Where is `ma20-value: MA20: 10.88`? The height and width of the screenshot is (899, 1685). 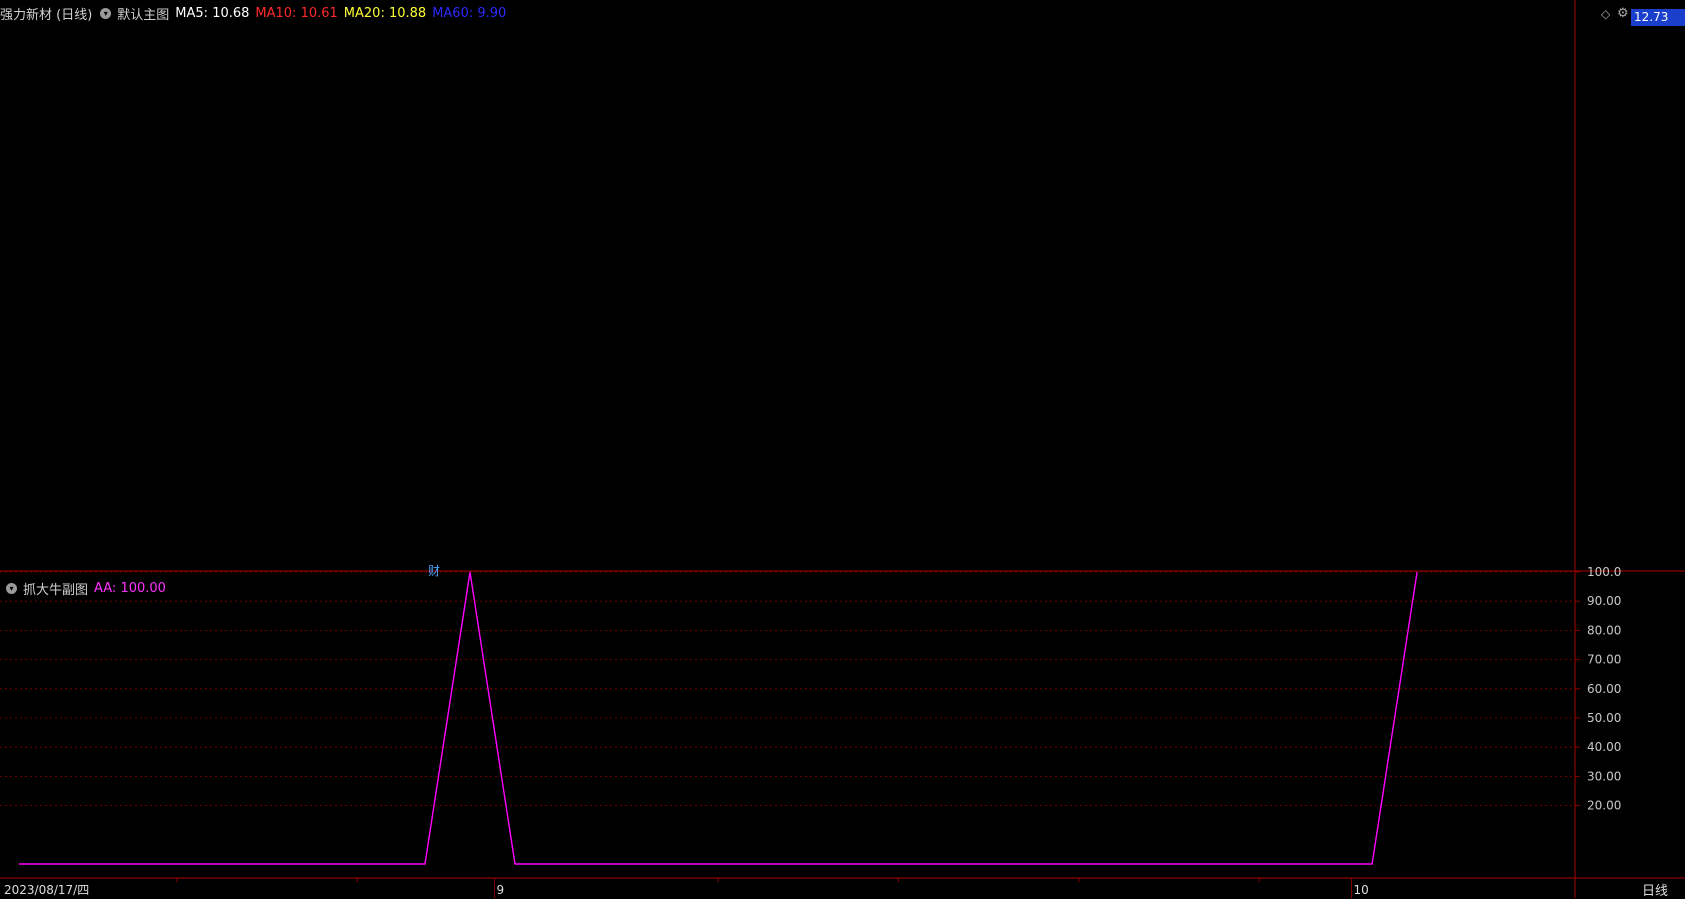 ma20-value: MA20: 10.88 is located at coordinates (385, 13).